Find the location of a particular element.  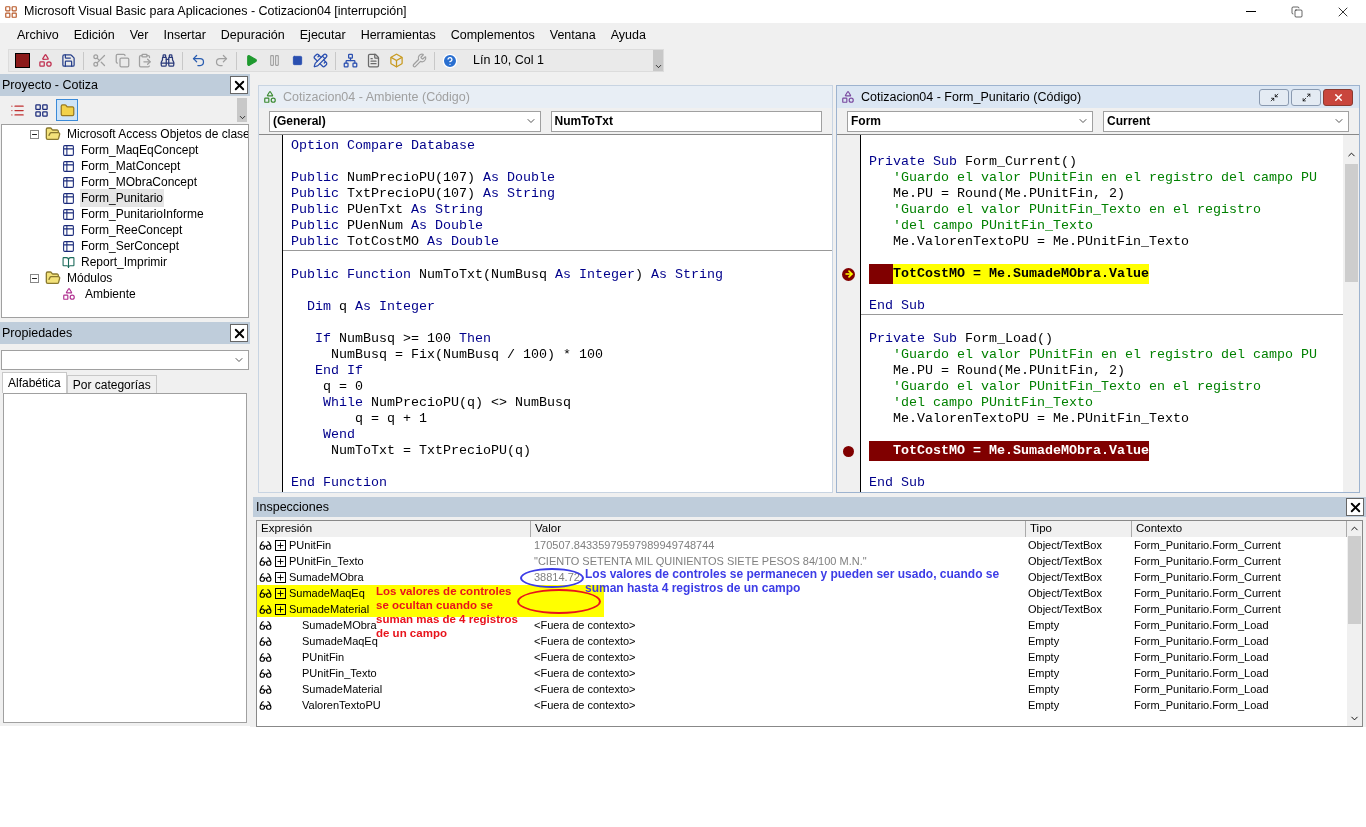

tab: Por categorías is located at coordinates (111, 384).